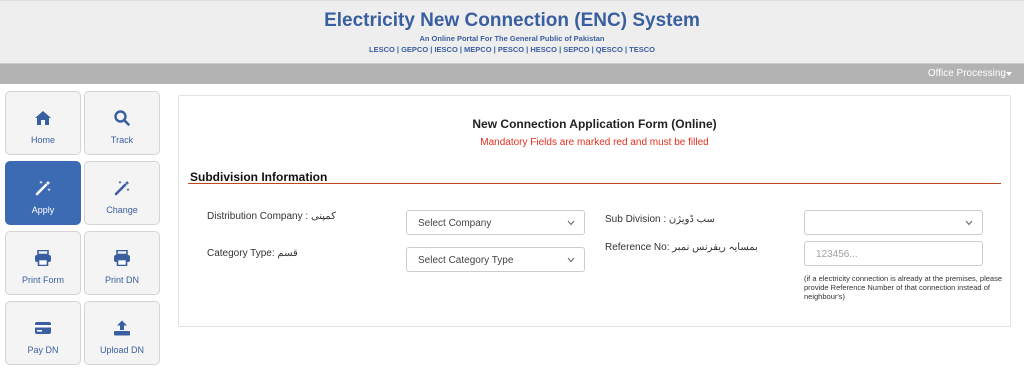  I want to click on category-type-select: Select Category Type, so click(495, 259).